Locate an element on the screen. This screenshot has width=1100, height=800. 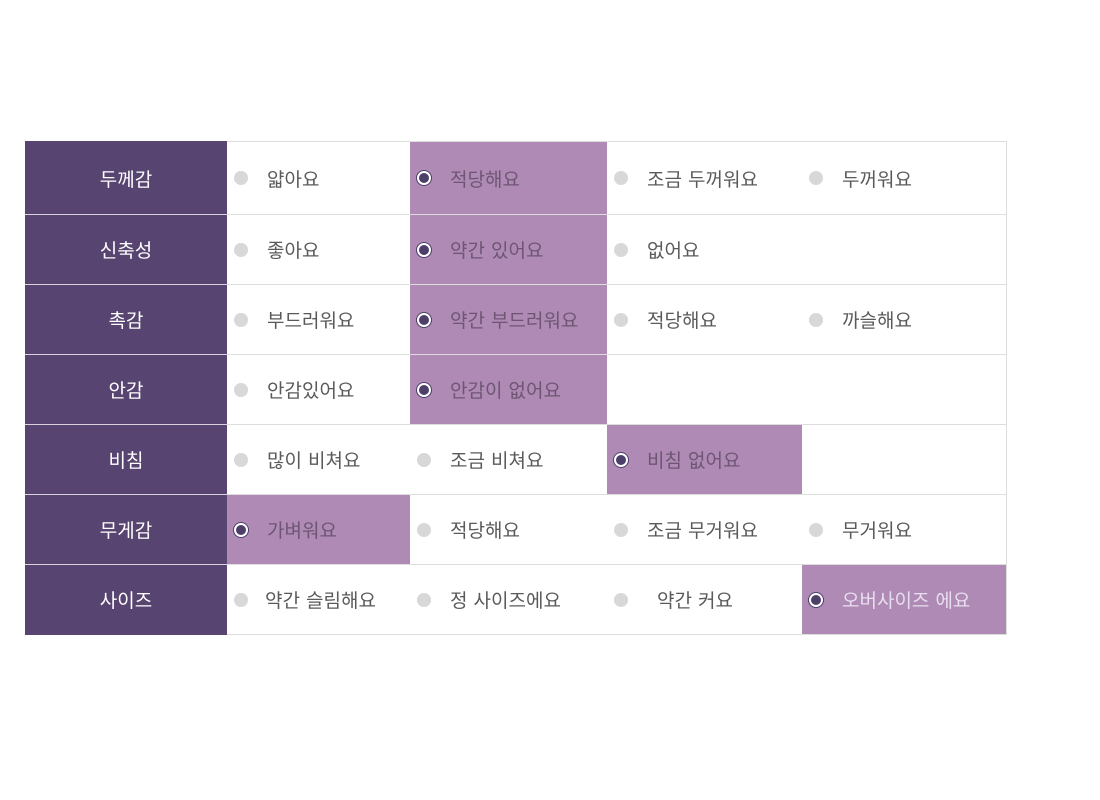
option-label: 많이 비쳐요 is located at coordinates (314, 461).